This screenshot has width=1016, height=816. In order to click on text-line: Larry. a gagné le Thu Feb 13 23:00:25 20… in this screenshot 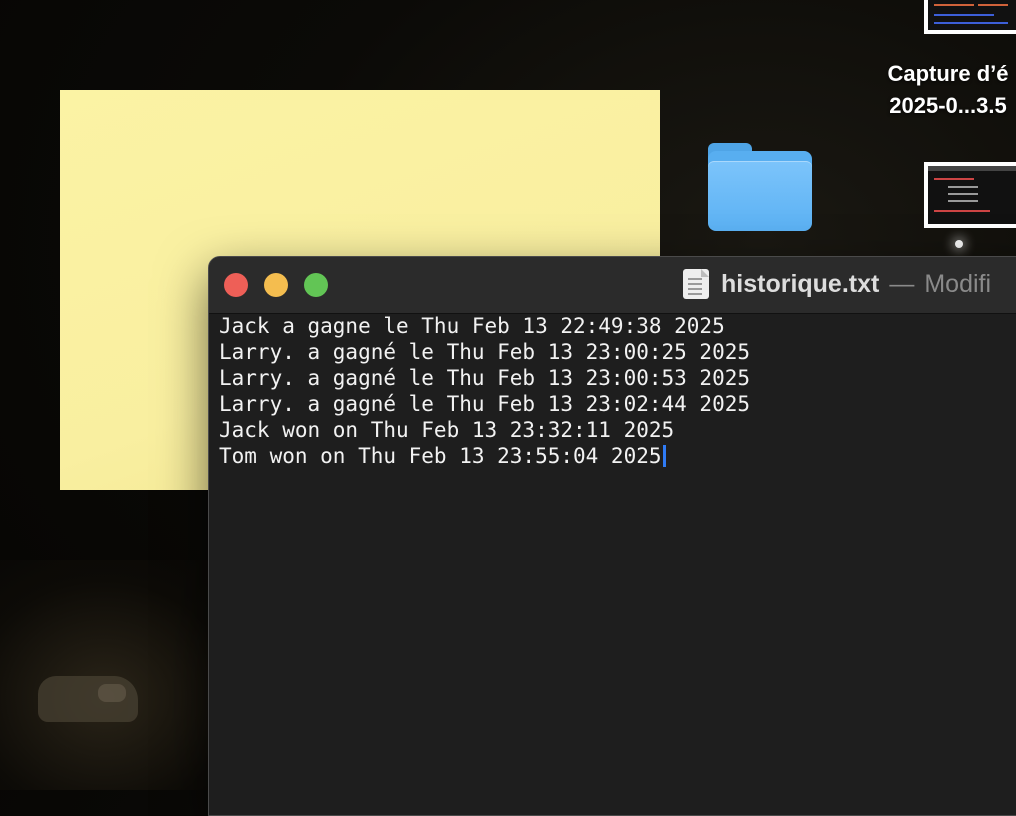, I will do `click(485, 352)`.